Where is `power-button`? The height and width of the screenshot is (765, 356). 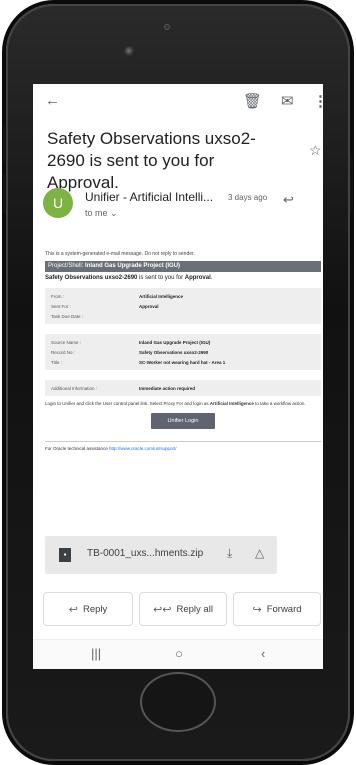
power-button is located at coordinates (351, 184).